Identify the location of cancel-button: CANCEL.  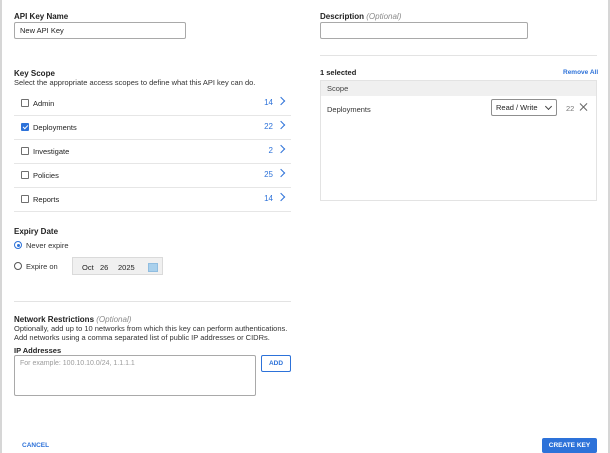
(35, 445).